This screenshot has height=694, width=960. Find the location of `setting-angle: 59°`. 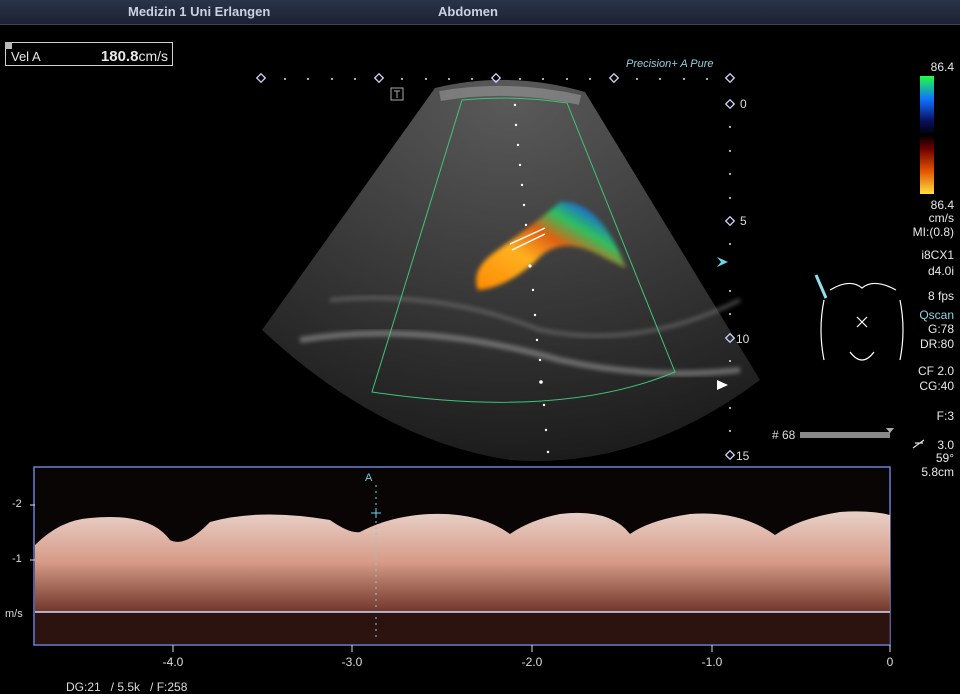

setting-angle: 59° is located at coordinates (944, 458).